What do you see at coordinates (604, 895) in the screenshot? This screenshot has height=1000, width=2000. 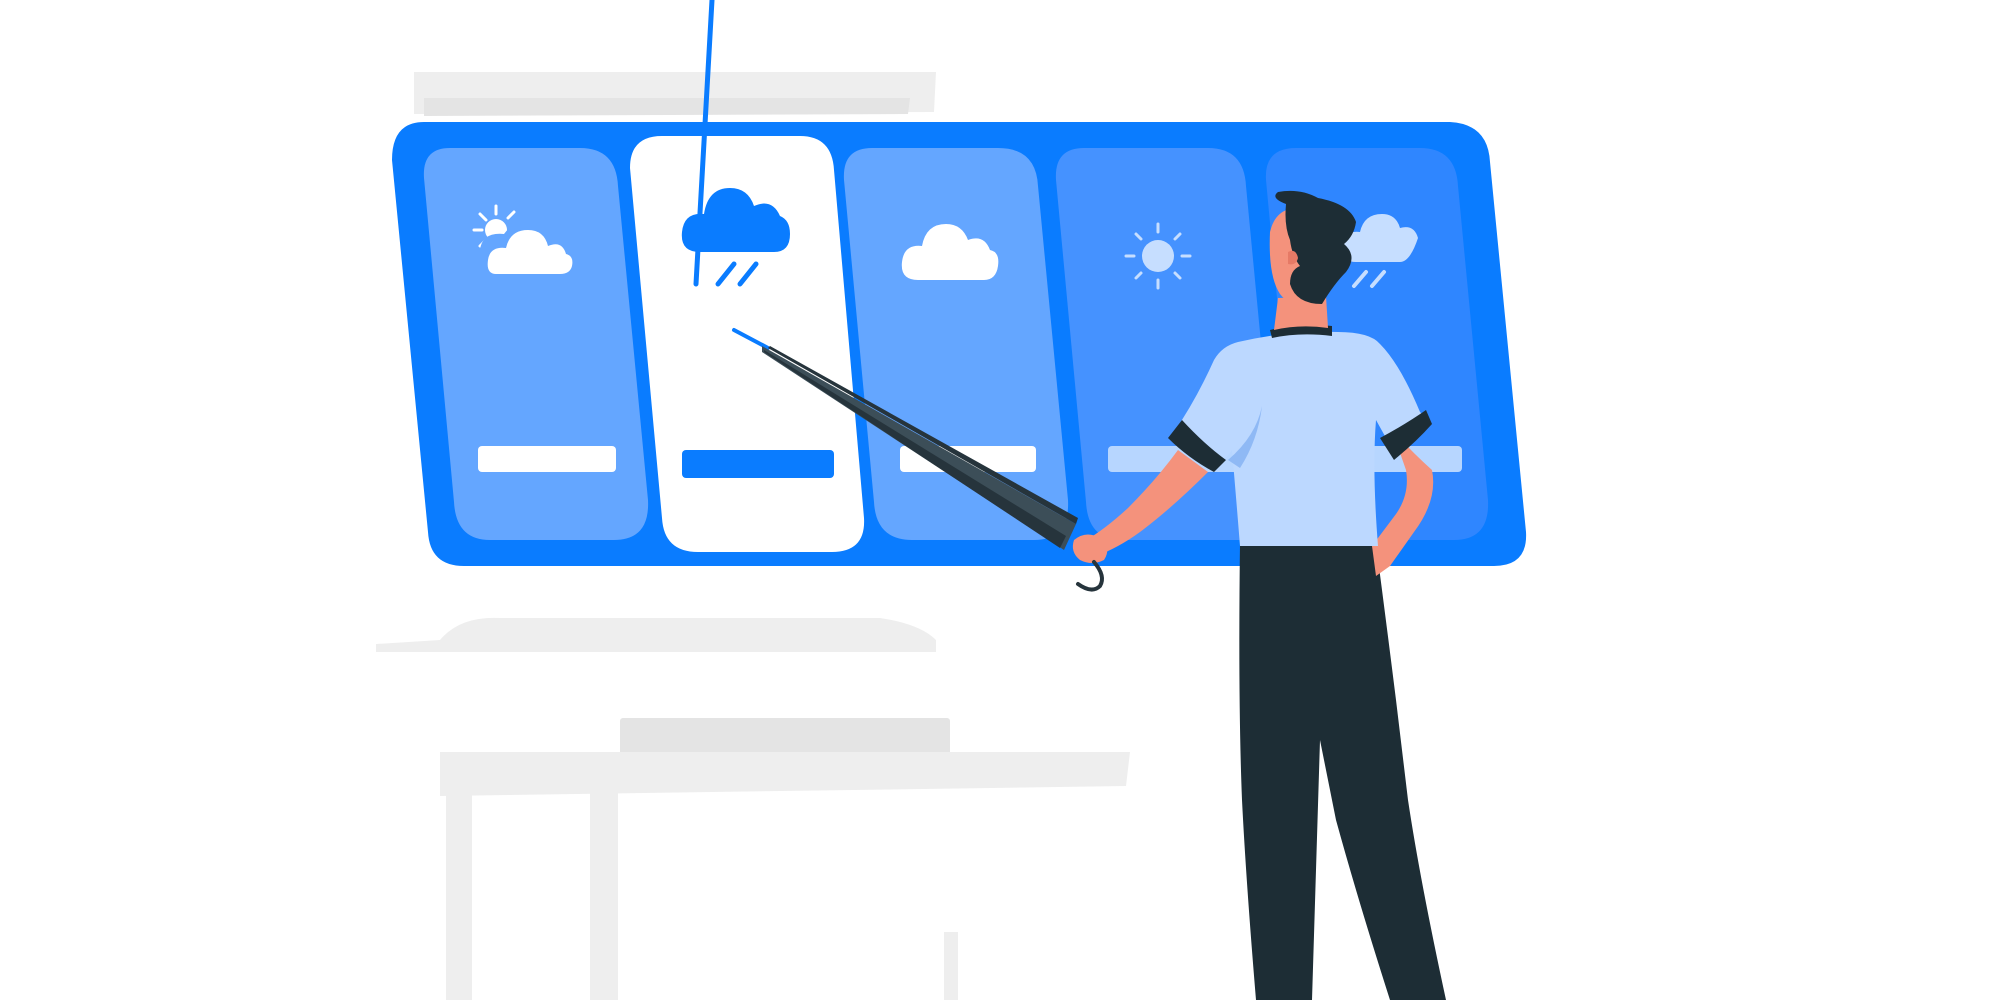 I see `ghost-table-leg-mid` at bounding box center [604, 895].